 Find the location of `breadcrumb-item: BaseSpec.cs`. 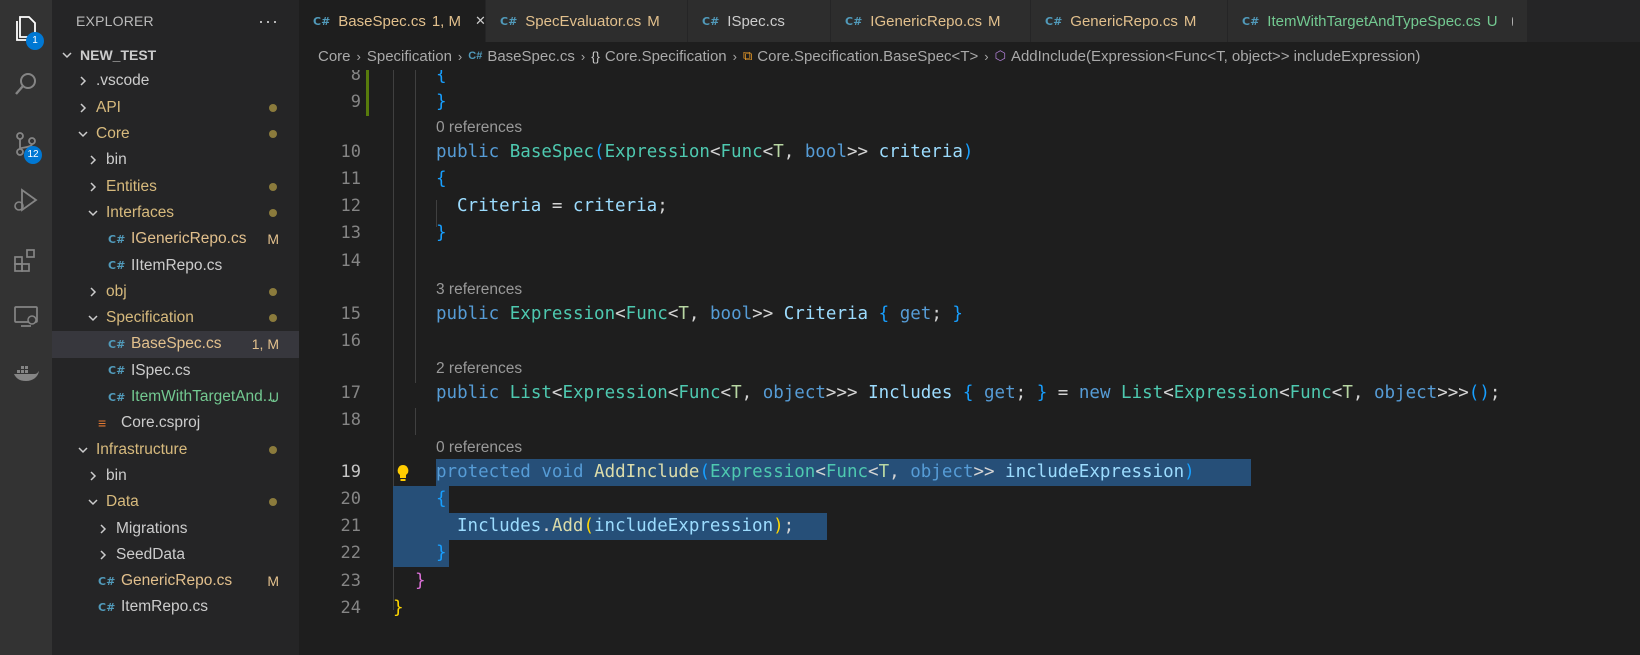

breadcrumb-item: BaseSpec.cs is located at coordinates (531, 56).